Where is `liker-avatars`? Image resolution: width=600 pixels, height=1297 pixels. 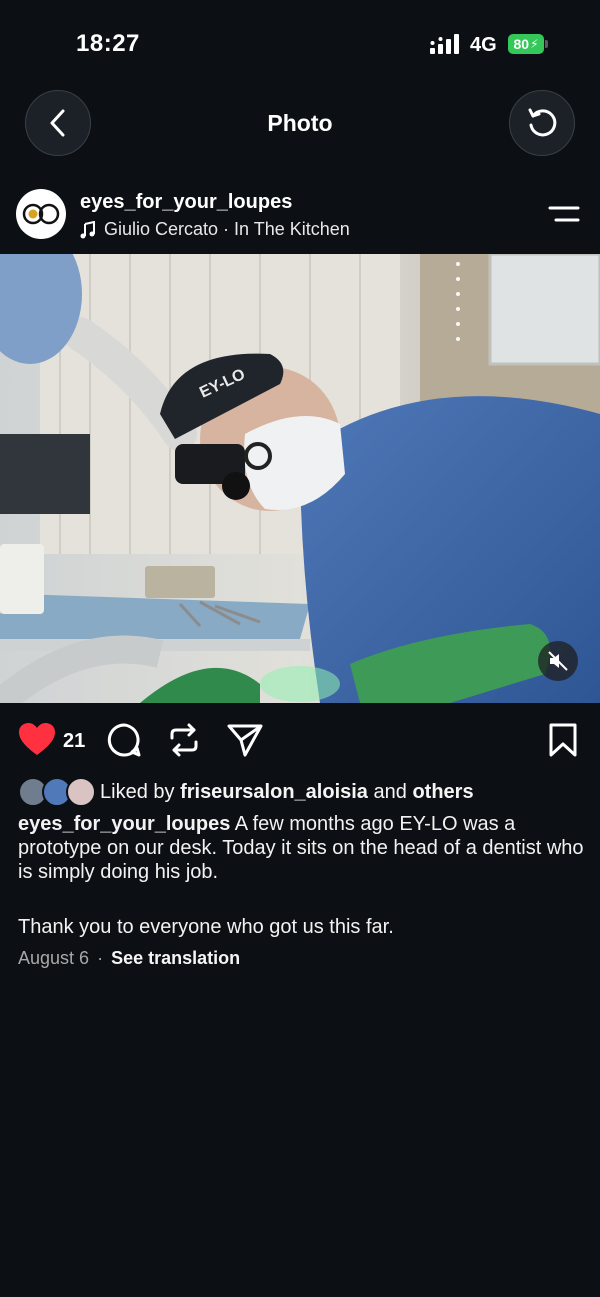
liker-avatars is located at coordinates (57, 792).